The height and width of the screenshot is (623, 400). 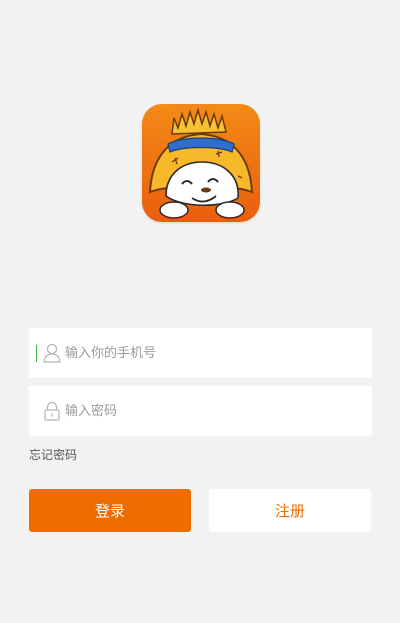 What do you see at coordinates (210, 353) in the screenshot?
I see `phone-input` at bounding box center [210, 353].